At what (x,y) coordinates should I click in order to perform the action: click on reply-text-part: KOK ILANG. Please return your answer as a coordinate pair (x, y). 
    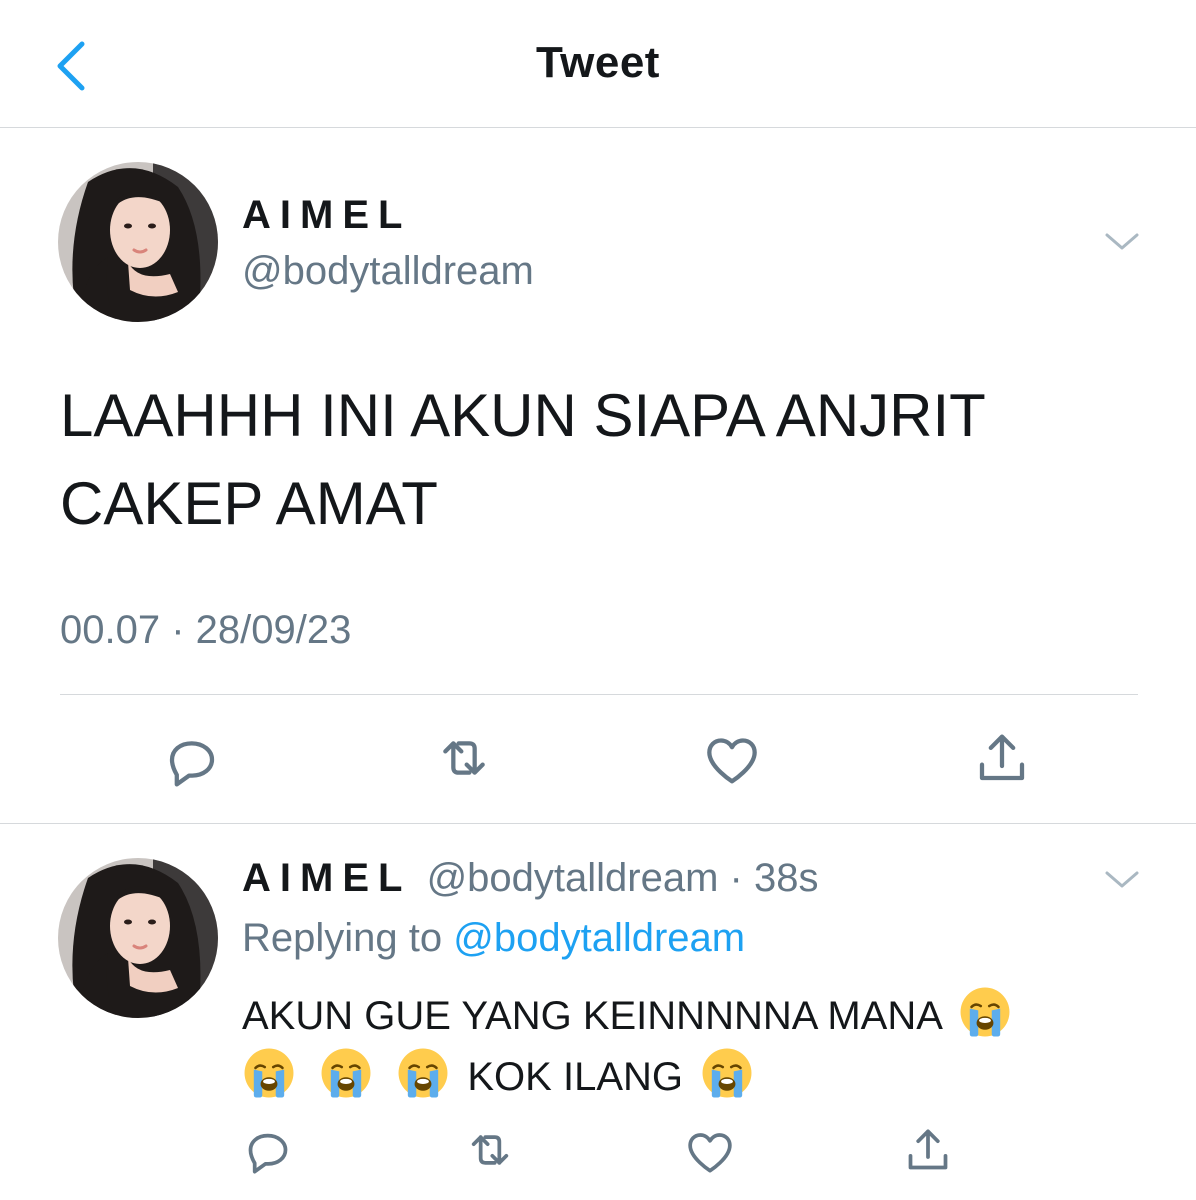
    Looking at the image, I should click on (575, 1077).